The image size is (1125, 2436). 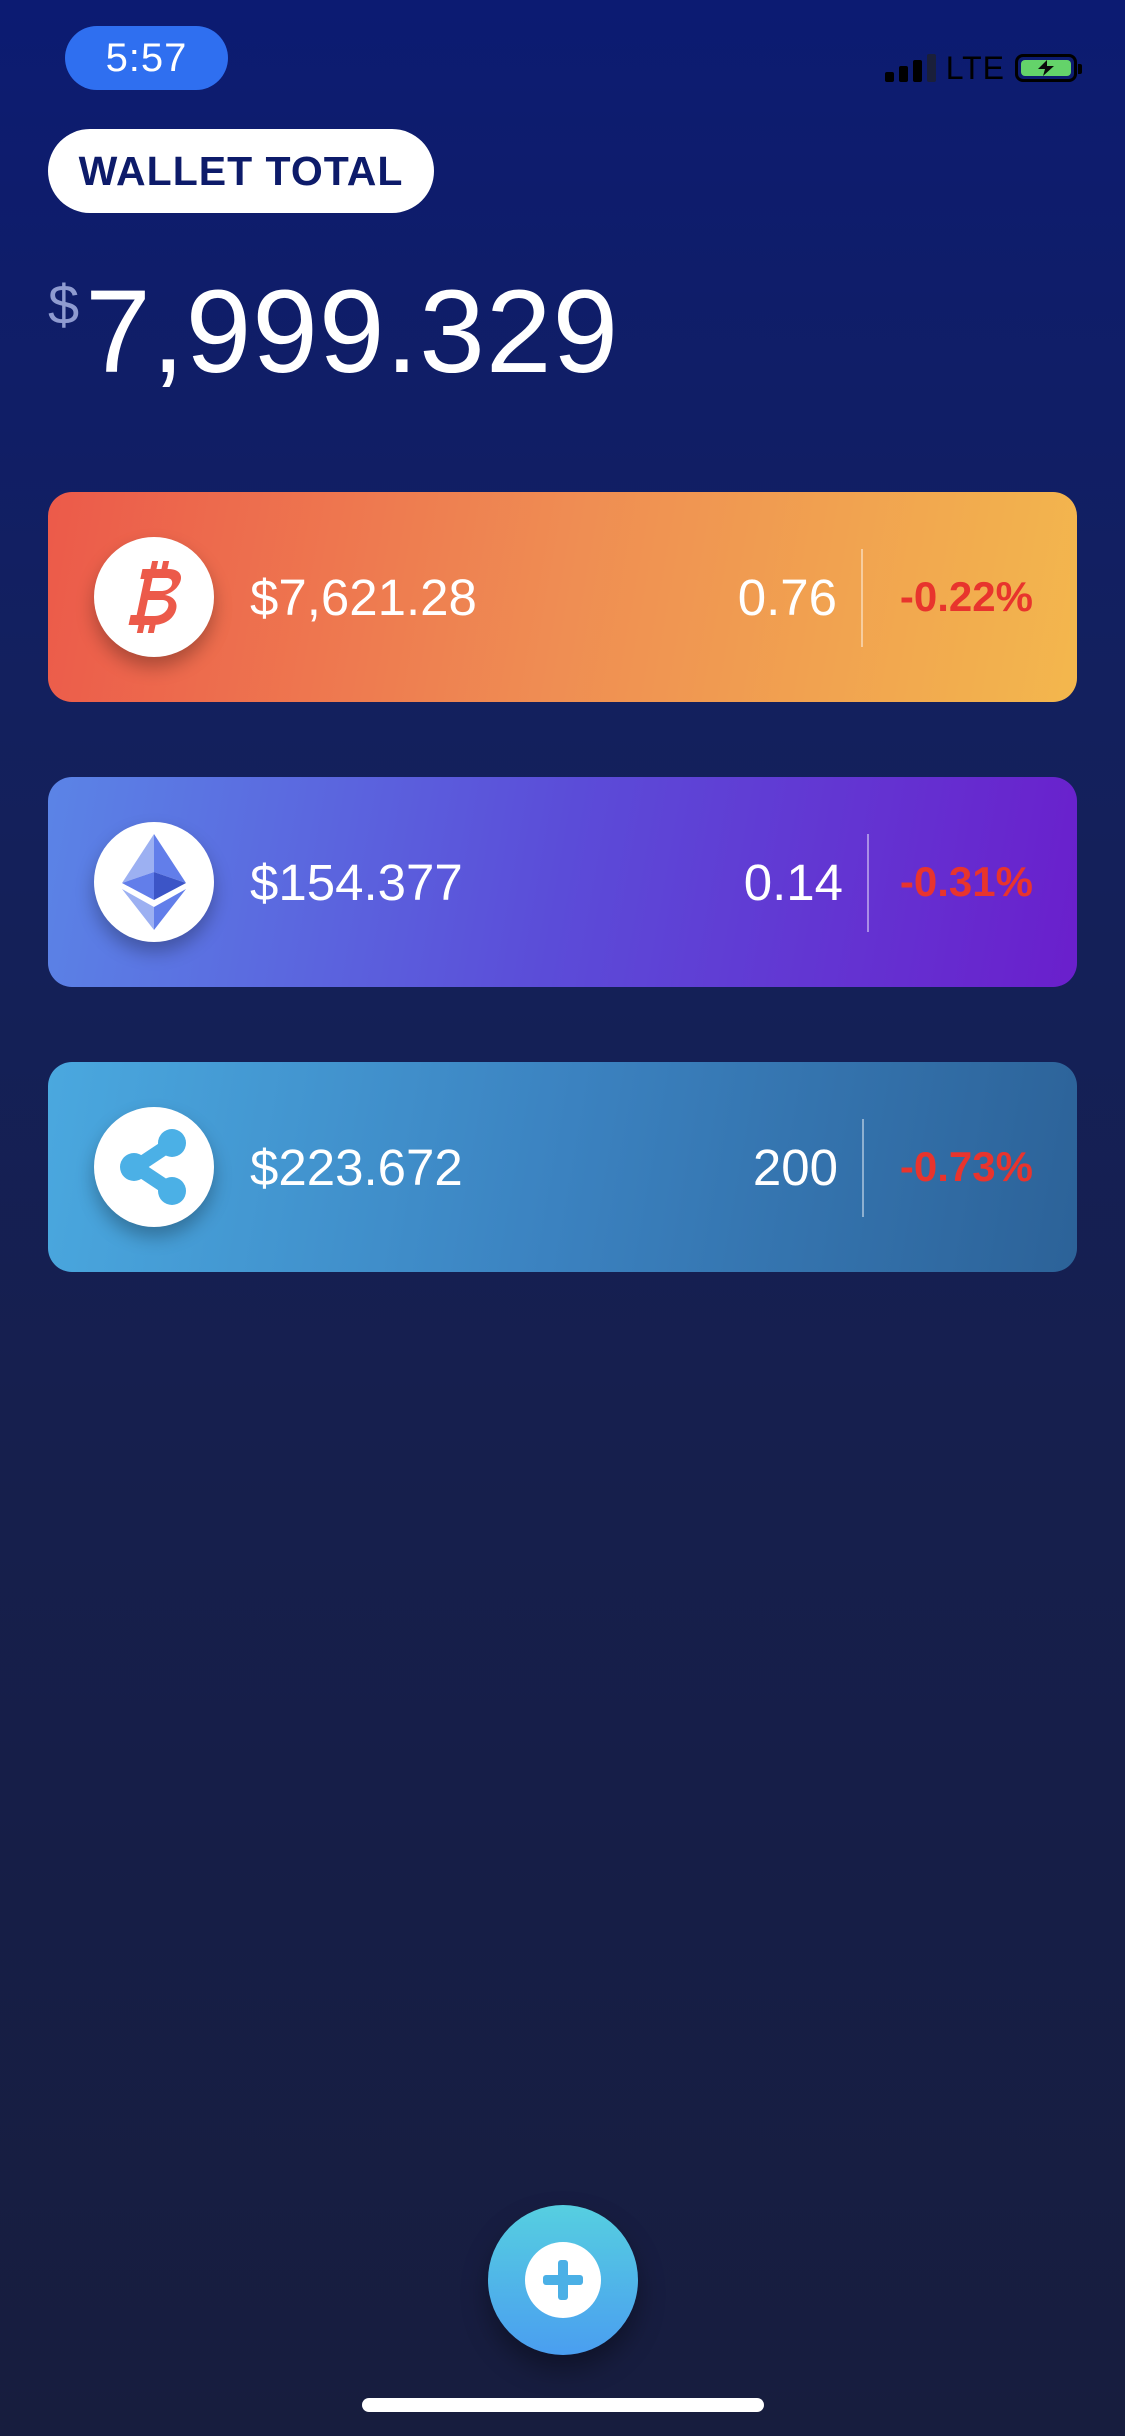 What do you see at coordinates (966, 1166) in the screenshot?
I see `coin-change: -0.73%` at bounding box center [966, 1166].